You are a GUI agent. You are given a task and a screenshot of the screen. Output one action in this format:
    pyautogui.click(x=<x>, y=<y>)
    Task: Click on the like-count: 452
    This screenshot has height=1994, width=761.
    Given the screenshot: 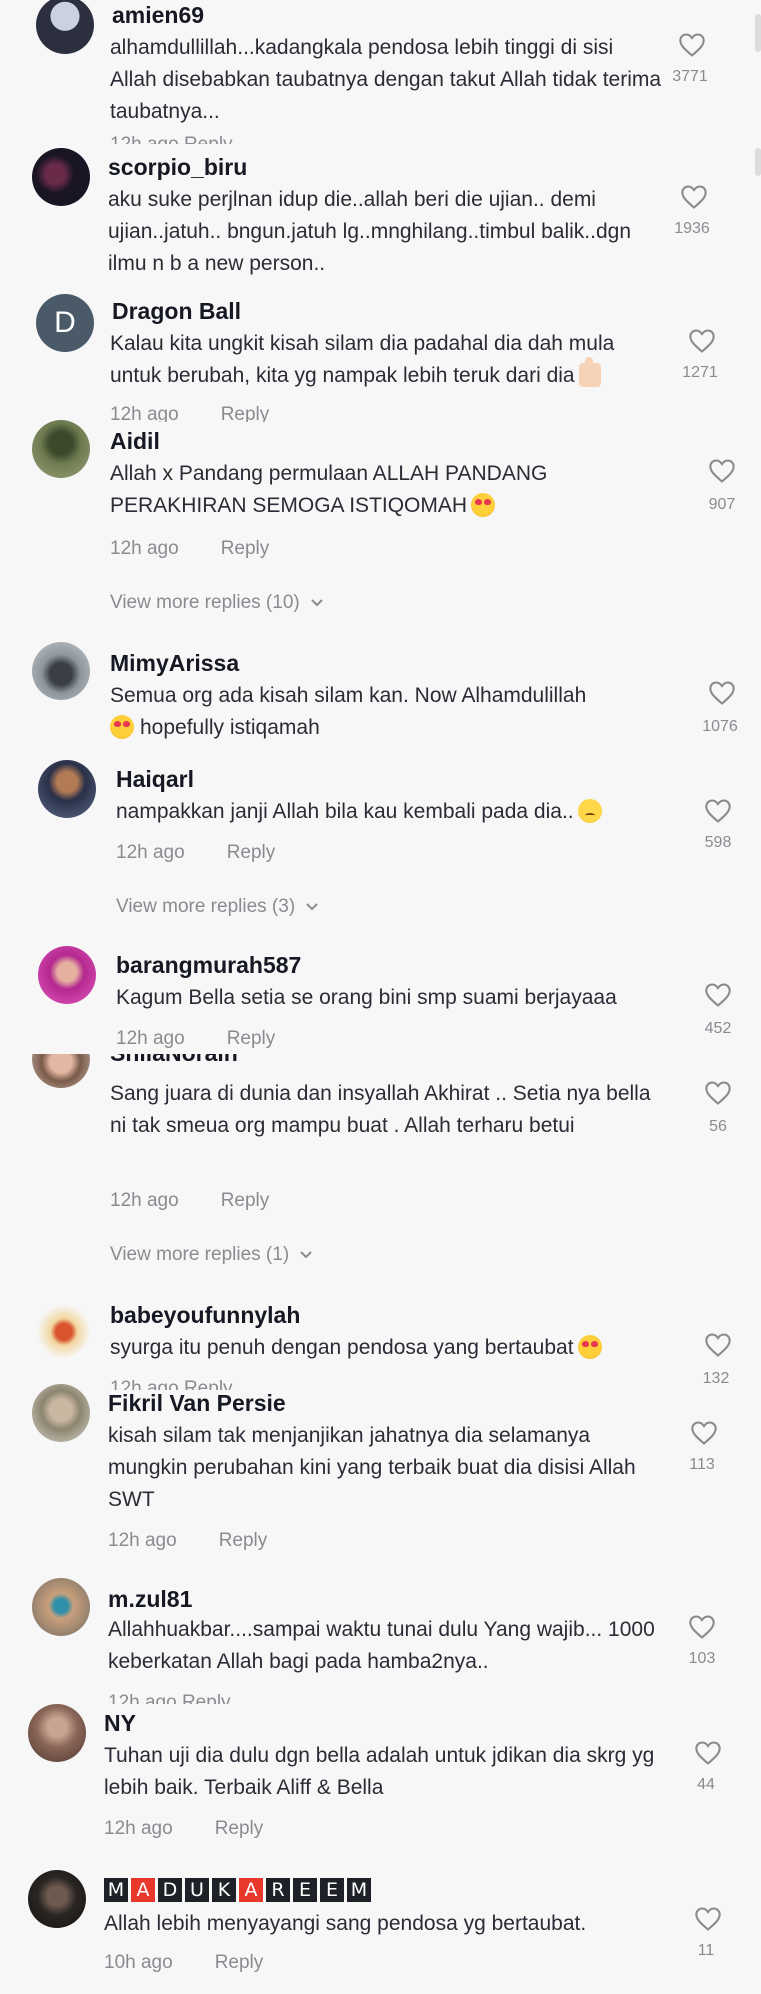 What is the action you would take?
    pyautogui.click(x=718, y=1028)
    